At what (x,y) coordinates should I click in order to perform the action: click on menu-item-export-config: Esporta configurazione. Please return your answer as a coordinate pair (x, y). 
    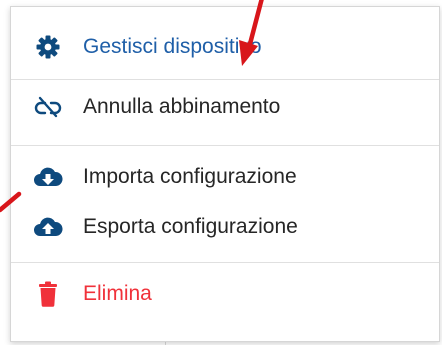
    Looking at the image, I should click on (225, 227).